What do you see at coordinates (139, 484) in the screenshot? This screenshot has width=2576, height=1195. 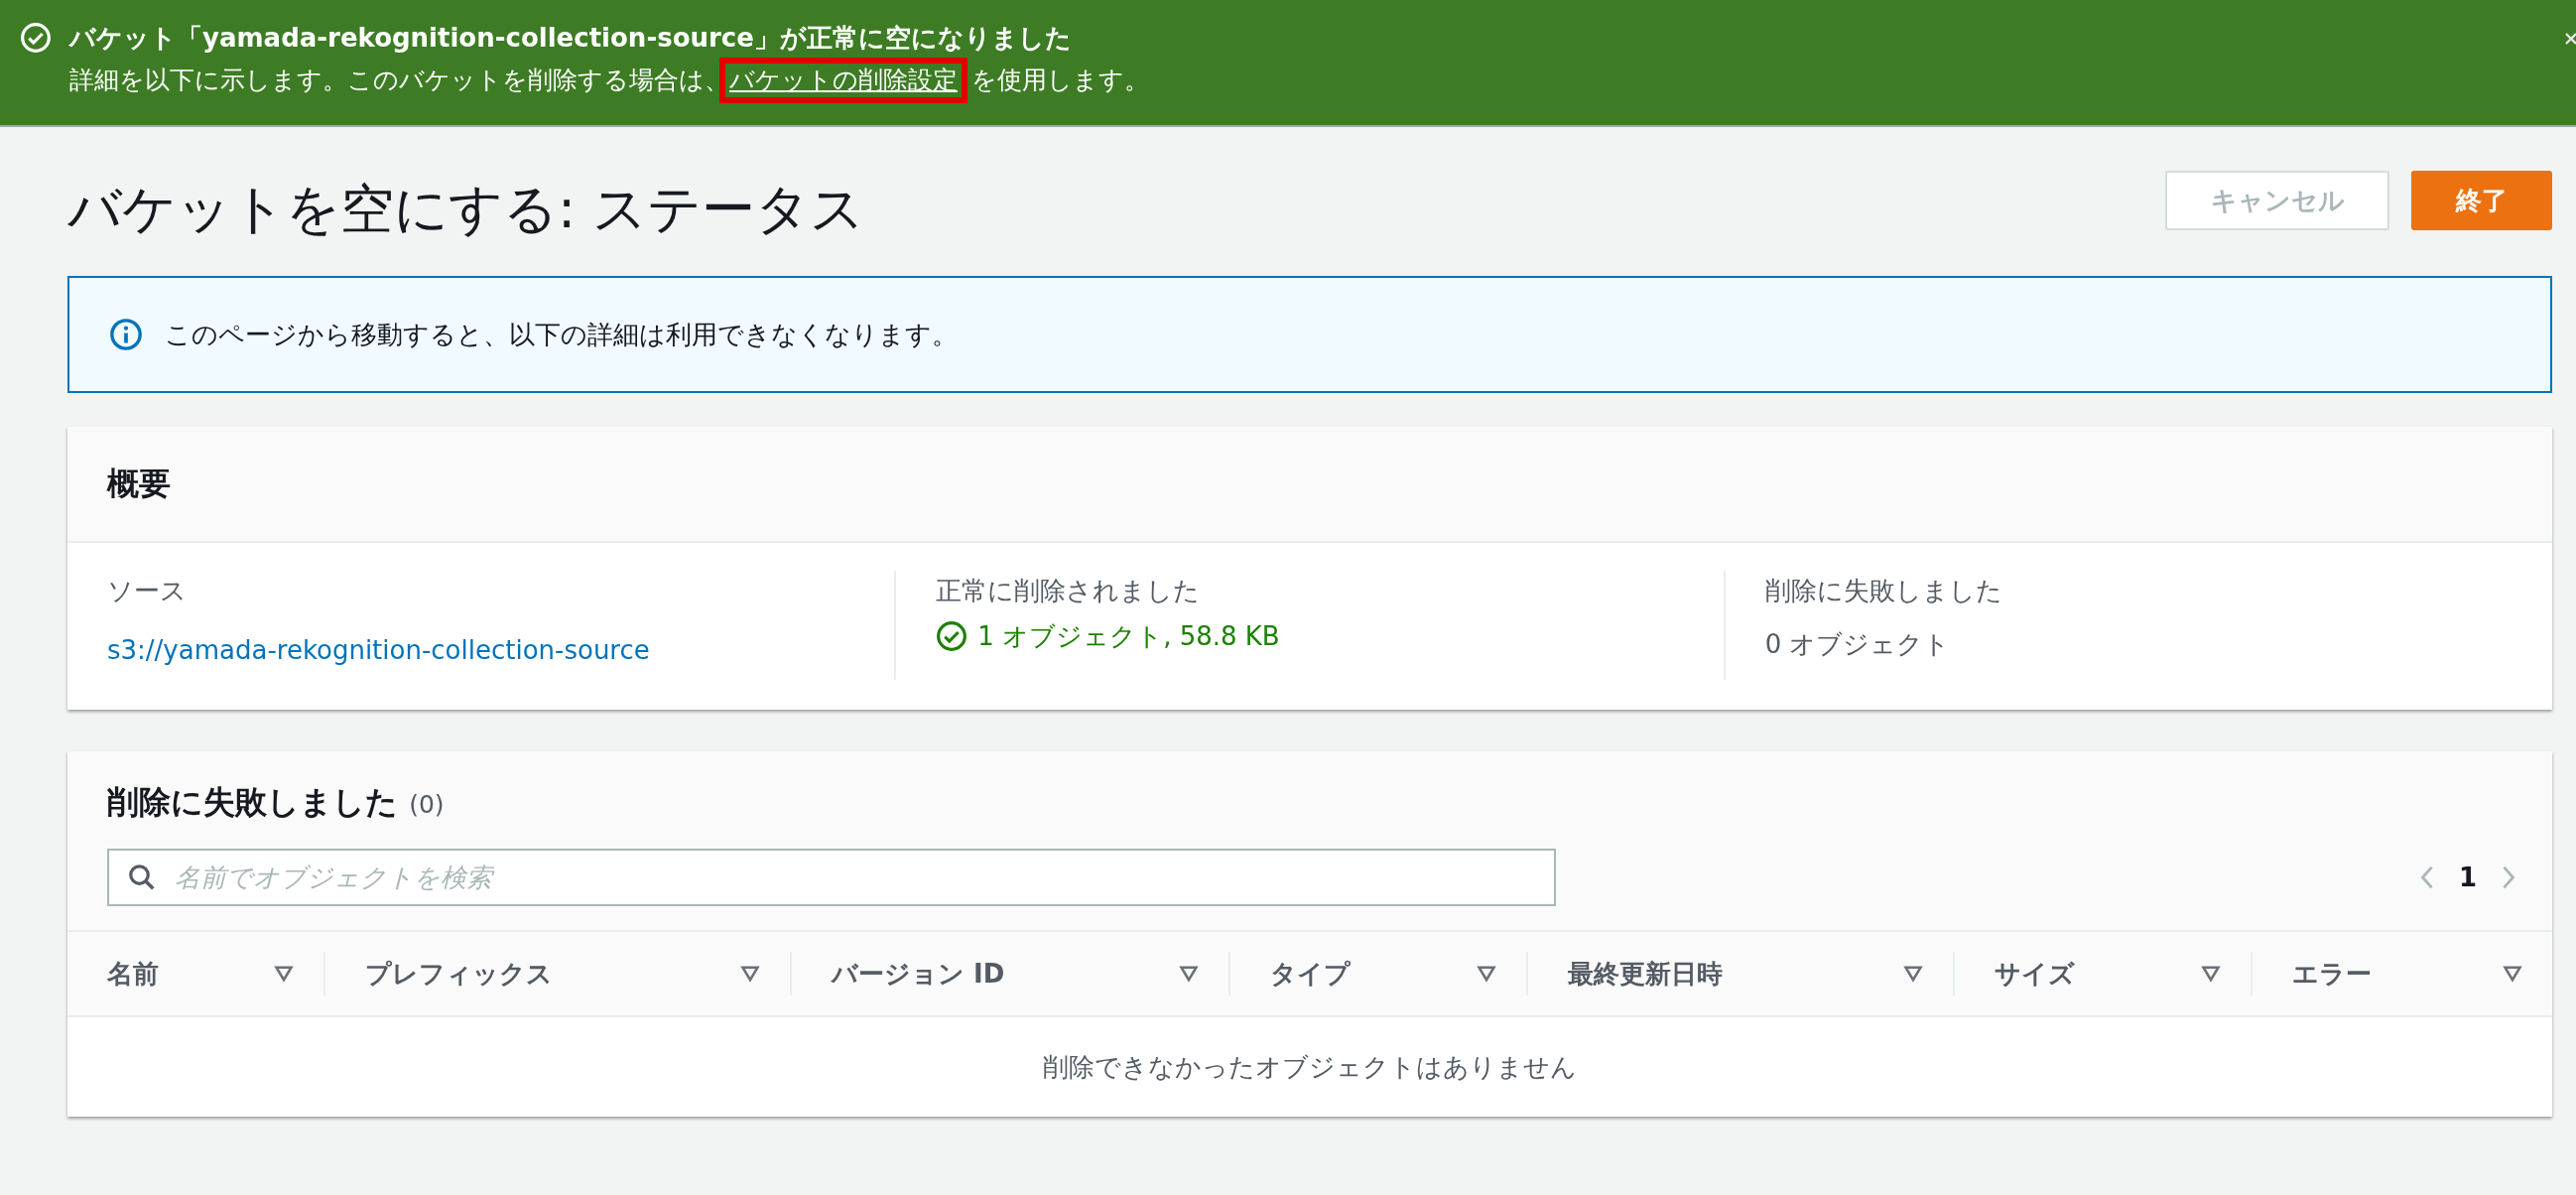 I see `card-title: 概要` at bounding box center [139, 484].